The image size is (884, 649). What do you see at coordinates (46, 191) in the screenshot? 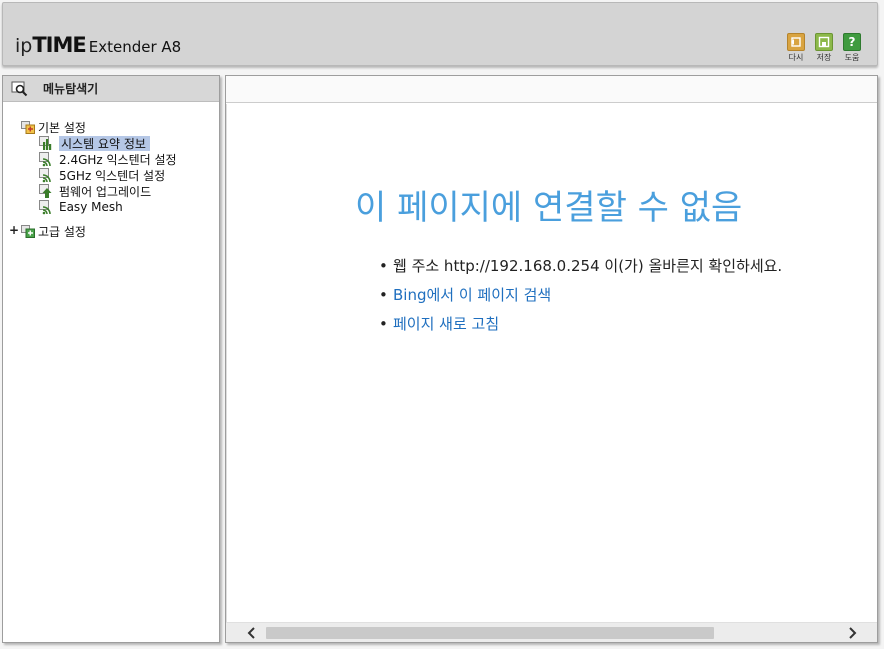
I see `firmware-upgrade-icon` at bounding box center [46, 191].